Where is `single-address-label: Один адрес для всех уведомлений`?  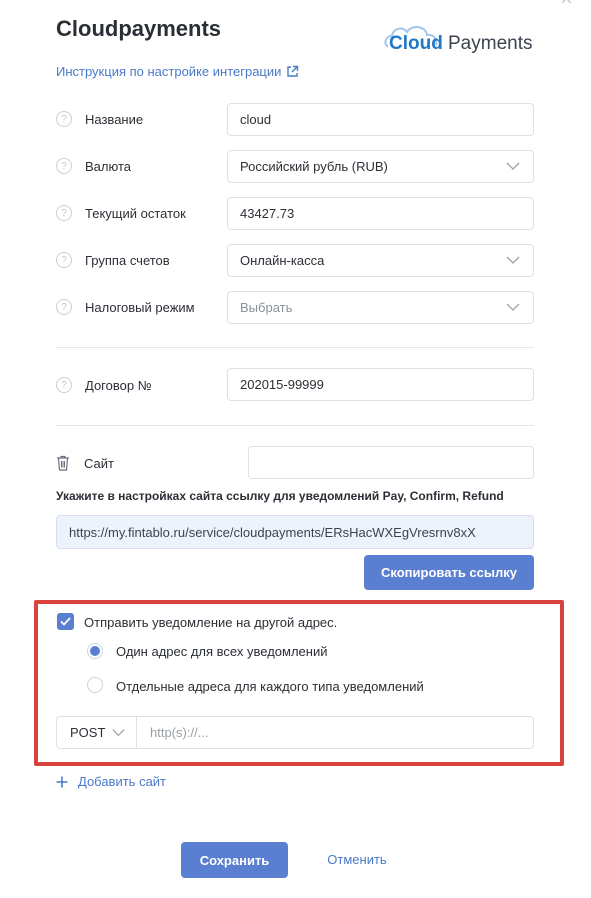
single-address-label: Один адрес для всех уведомлений is located at coordinates (221, 651).